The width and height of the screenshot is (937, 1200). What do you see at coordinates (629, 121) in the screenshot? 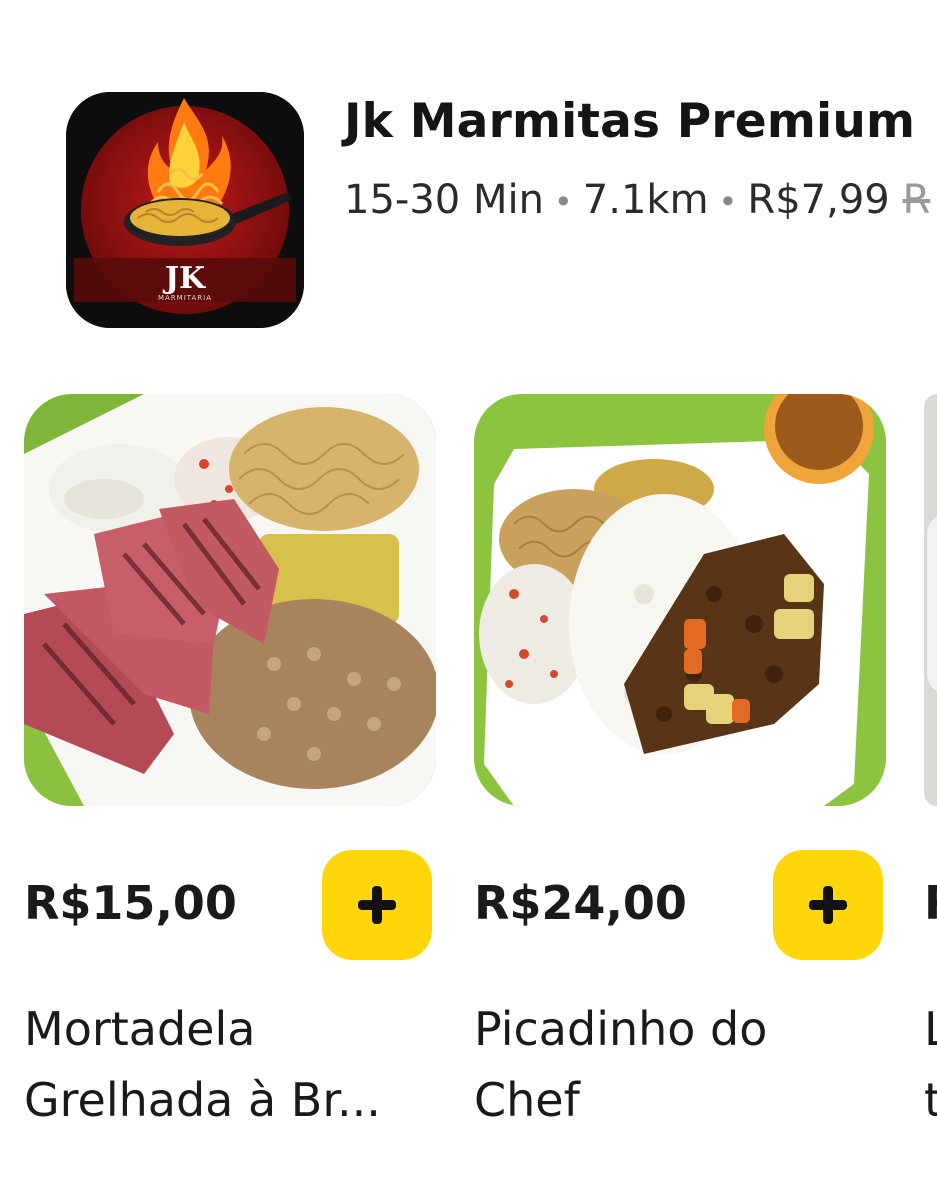
I see `store-name: Jk Marmitas Premium` at bounding box center [629, 121].